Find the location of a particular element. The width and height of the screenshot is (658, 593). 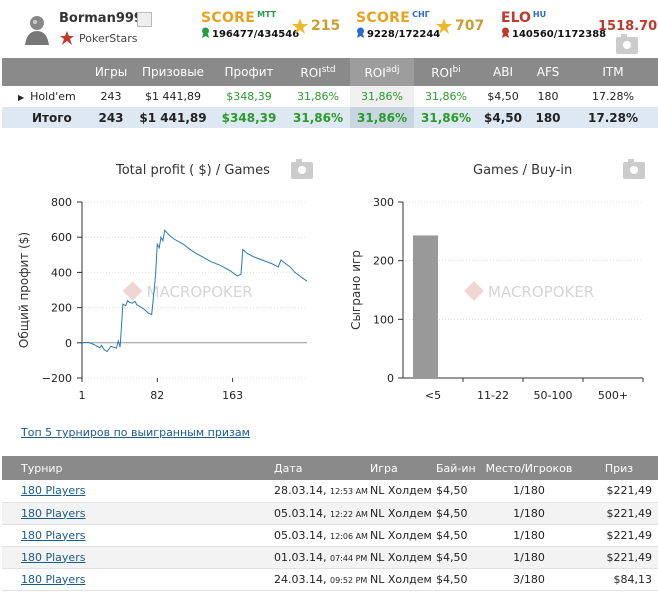

elo-block: ELO HU 140560/1172388 is located at coordinates (553, 25).